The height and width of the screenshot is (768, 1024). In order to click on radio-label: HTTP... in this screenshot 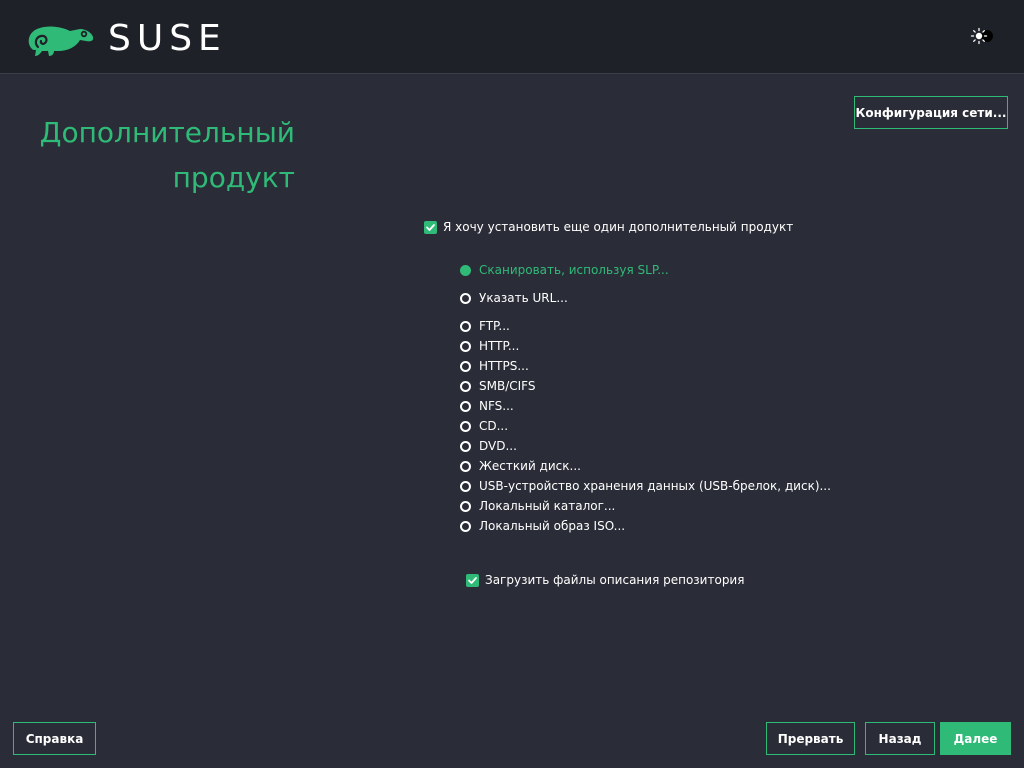, I will do `click(499, 346)`.